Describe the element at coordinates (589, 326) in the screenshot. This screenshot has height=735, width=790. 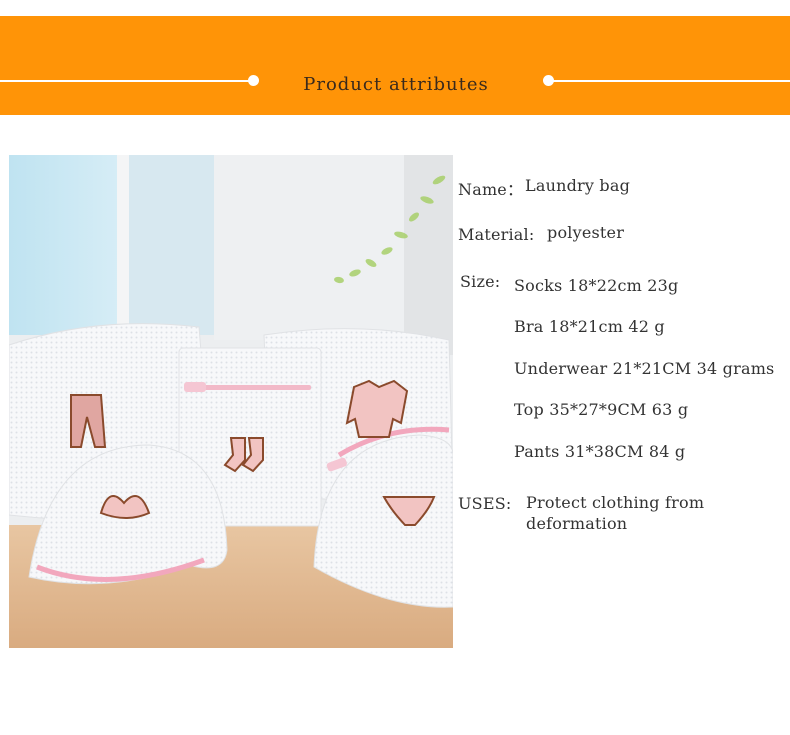
I see `size-item: Bra 18*21cm 42 g` at that location.